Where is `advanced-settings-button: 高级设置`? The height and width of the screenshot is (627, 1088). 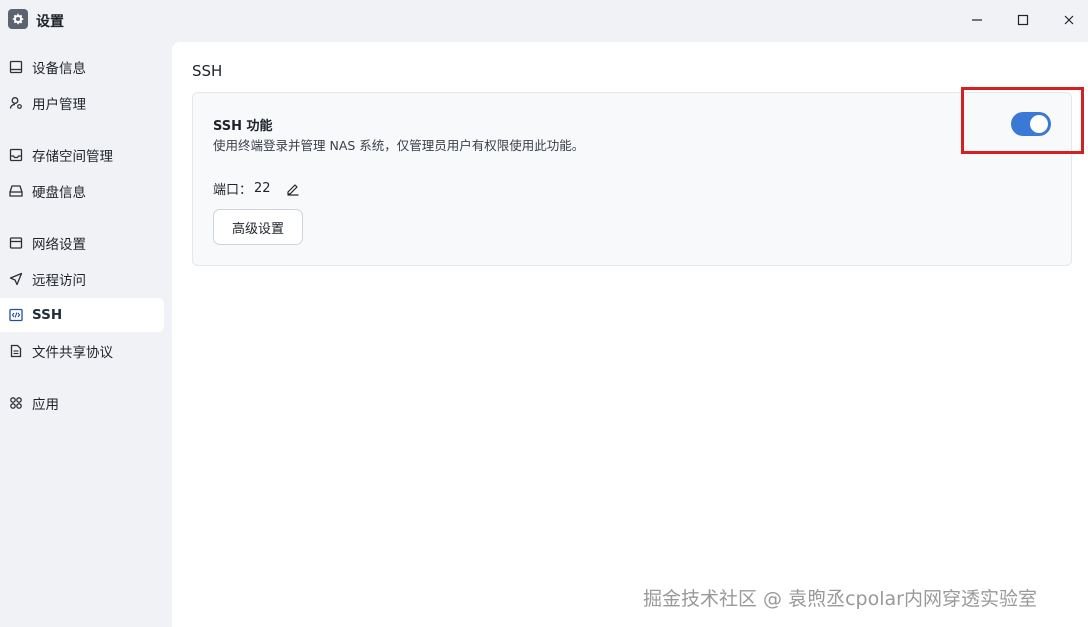 advanced-settings-button: 高级设置 is located at coordinates (258, 227).